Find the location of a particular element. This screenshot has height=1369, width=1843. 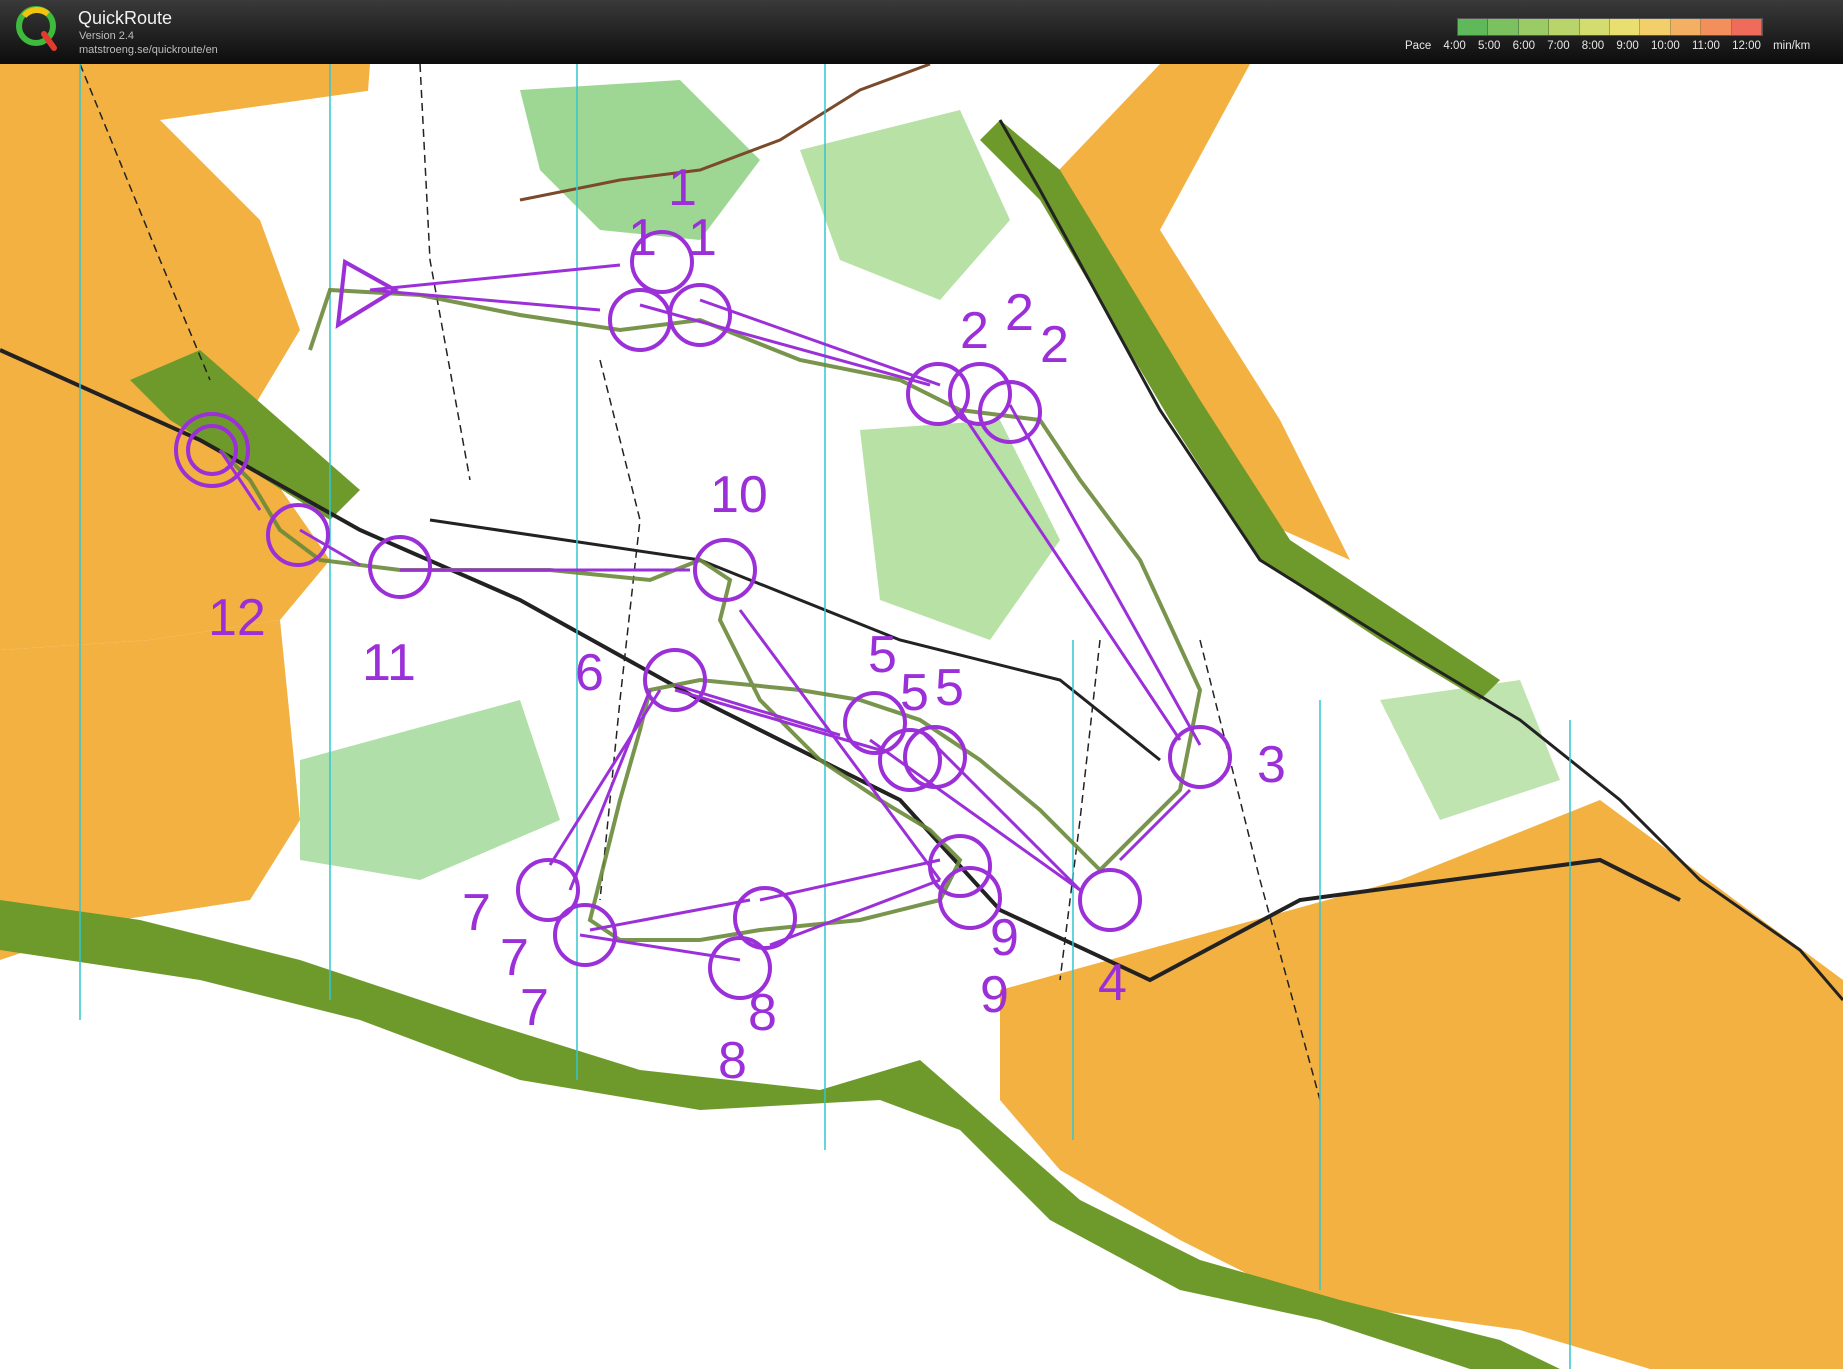

control-number: 3 is located at coordinates (1271, 765).